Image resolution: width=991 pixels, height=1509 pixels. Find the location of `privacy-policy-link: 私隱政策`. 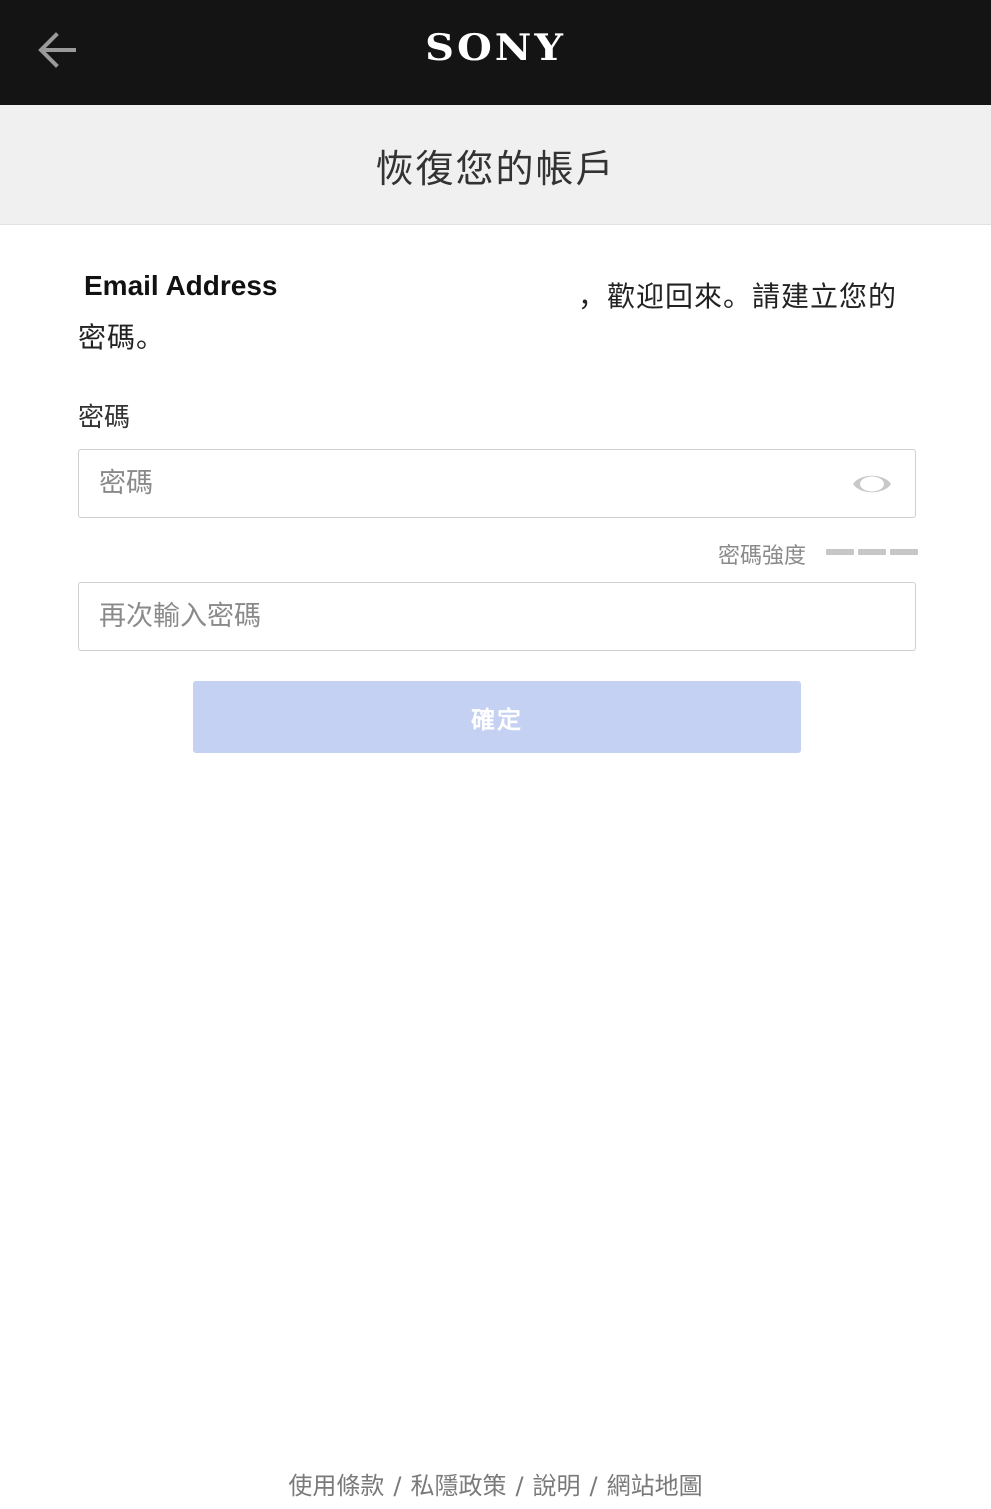

privacy-policy-link: 私隱政策 is located at coordinates (458, 1486).